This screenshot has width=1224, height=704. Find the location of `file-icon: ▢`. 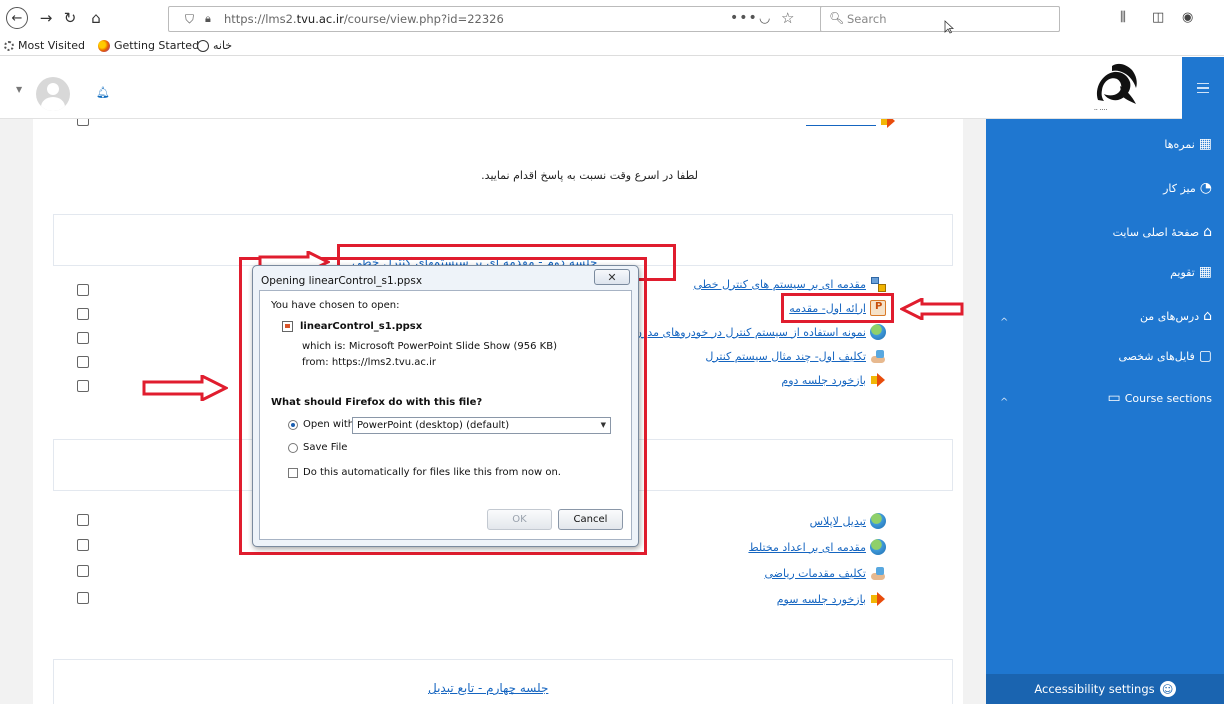

file-icon: ▢ is located at coordinates (1205, 356).